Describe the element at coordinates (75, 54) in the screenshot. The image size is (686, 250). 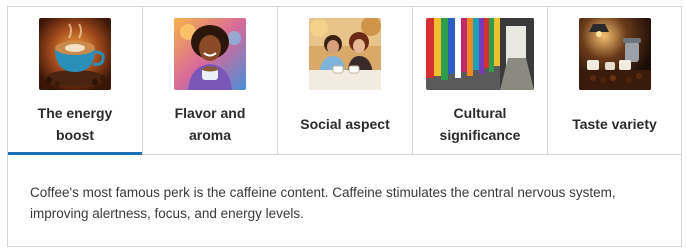
I see `latte-art-cup-image` at that location.